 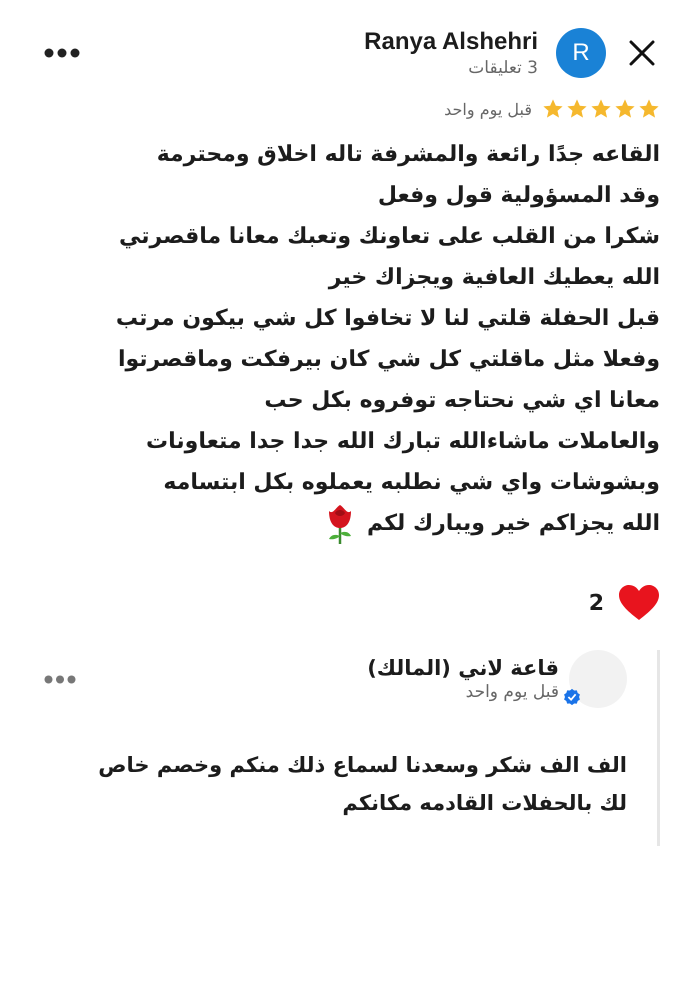 What do you see at coordinates (403, 442) in the screenshot?
I see `review-line: والعاملات ماشاءالله تبارك الله جدا جدا متعاونات` at bounding box center [403, 442].